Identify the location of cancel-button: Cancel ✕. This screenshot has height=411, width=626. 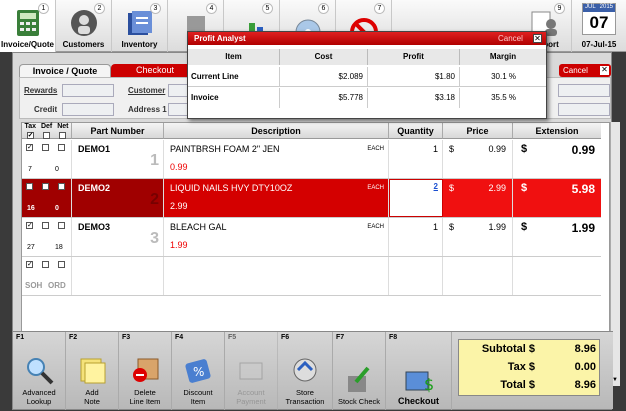
(585, 70).